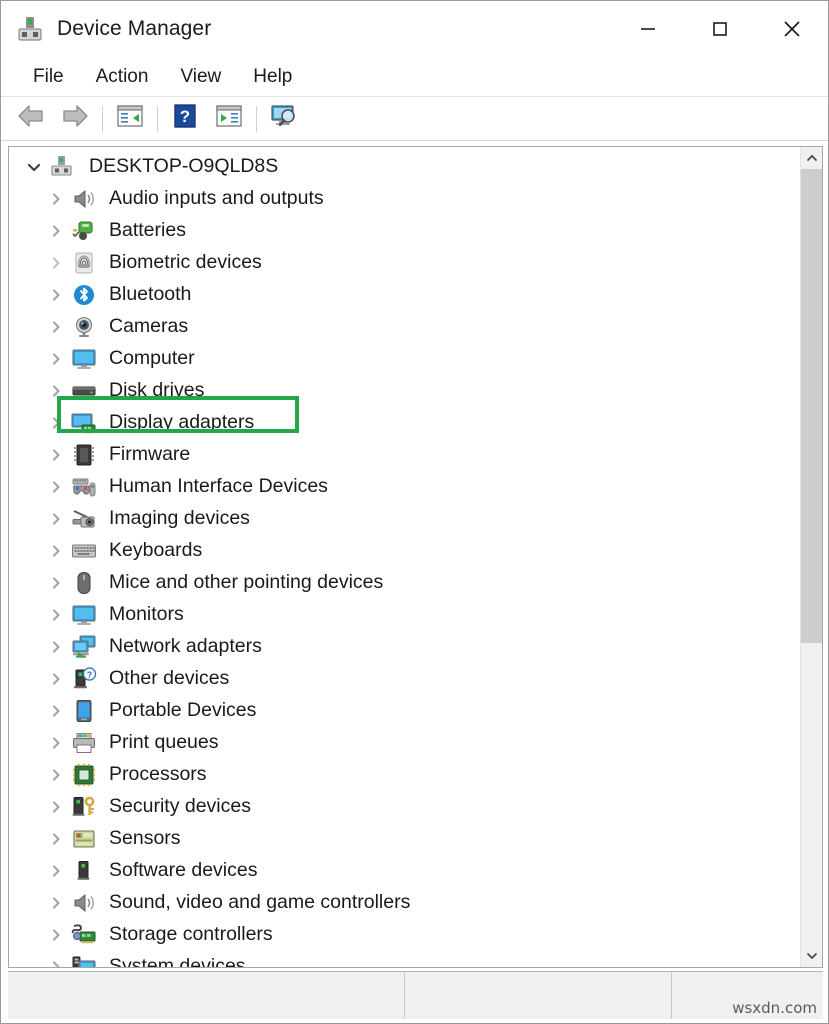  Describe the element at coordinates (648, 29) in the screenshot. I see `minimize-button` at that location.